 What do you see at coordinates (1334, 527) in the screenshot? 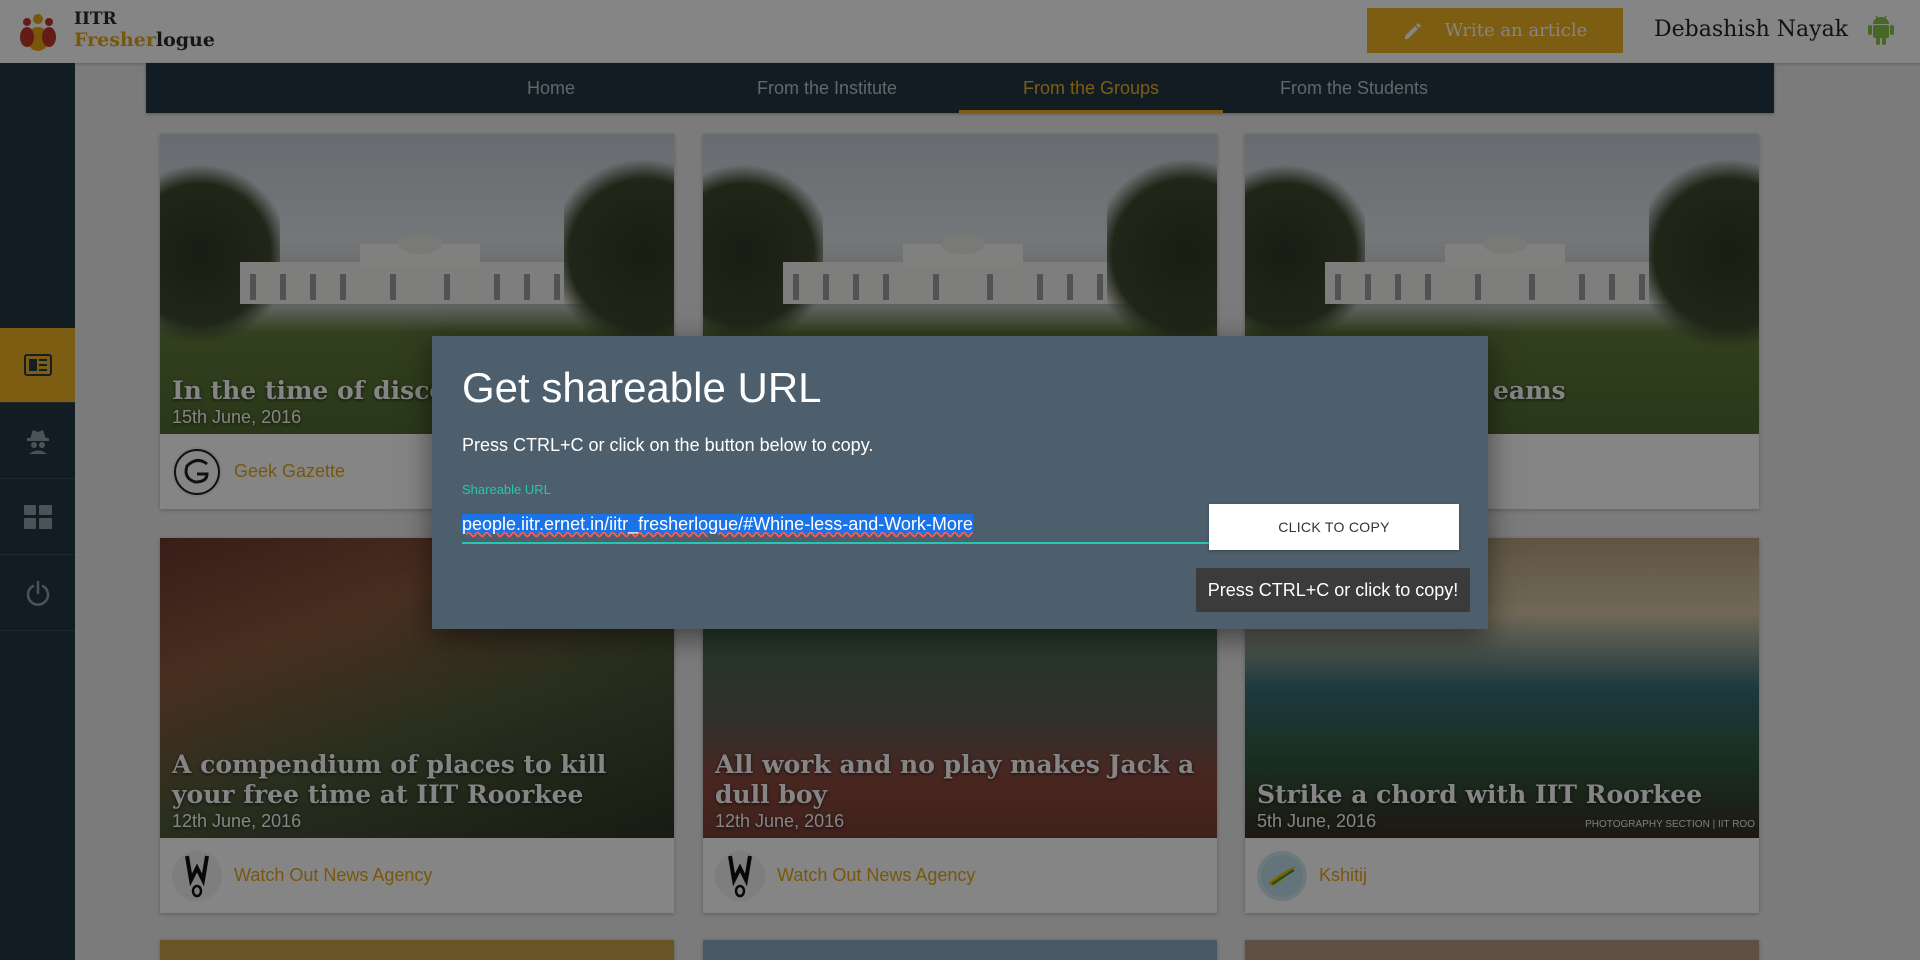
I see `click-to-copy-button: CLICK TO COPY` at bounding box center [1334, 527].